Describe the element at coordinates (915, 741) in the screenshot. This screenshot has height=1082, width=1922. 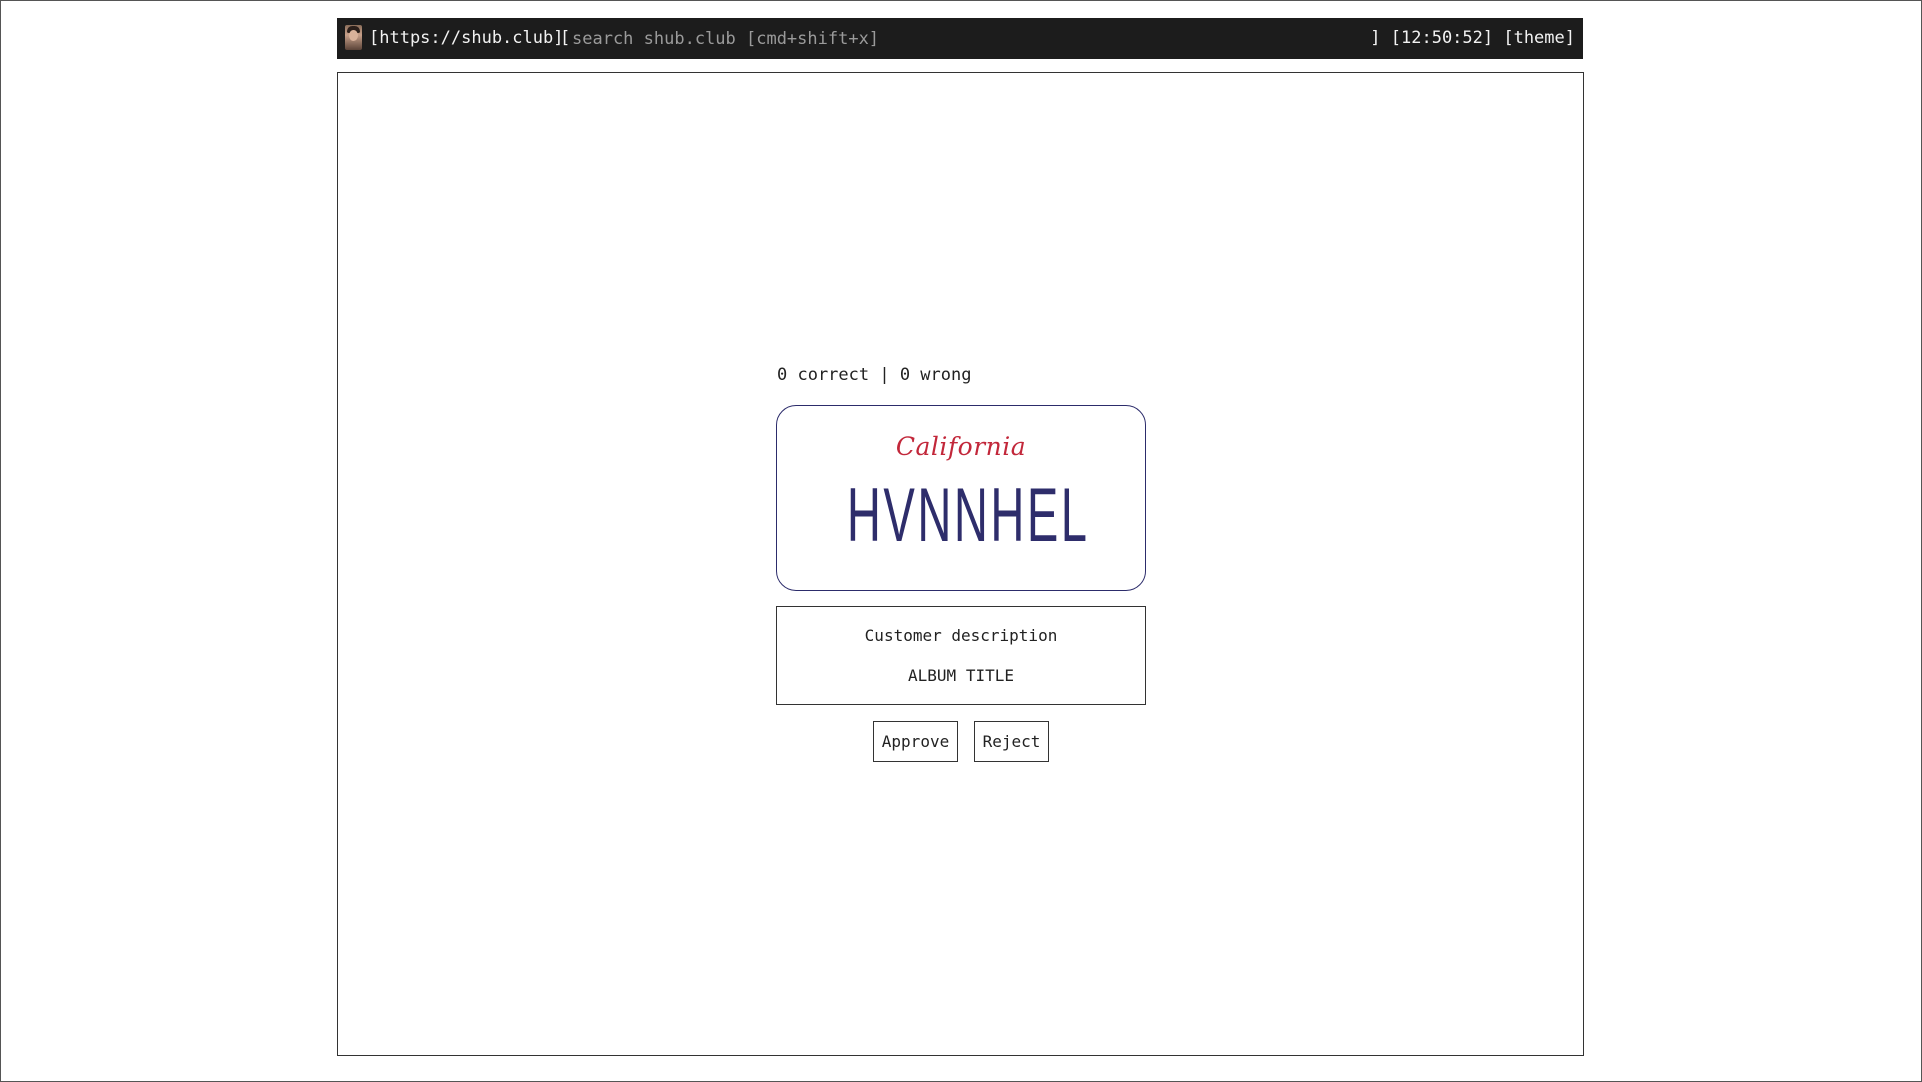
I see `approve-button: Approve` at that location.